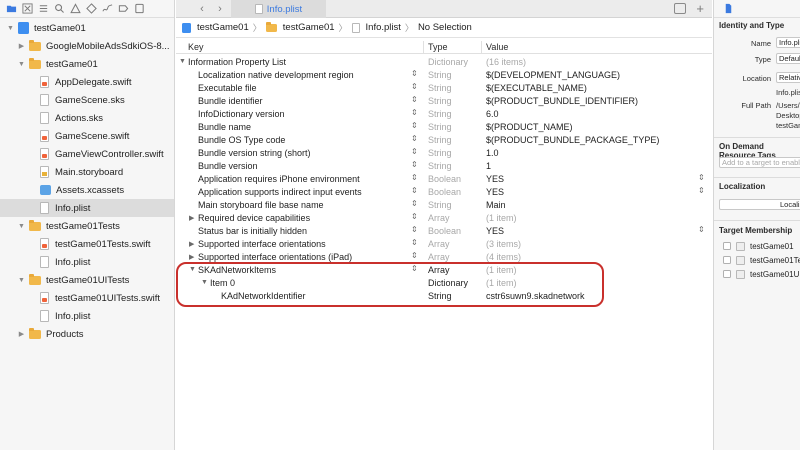 The image size is (800, 450). Describe the element at coordinates (309, 27) in the screenshot. I see `jump-bar-group: testGame01` at that location.